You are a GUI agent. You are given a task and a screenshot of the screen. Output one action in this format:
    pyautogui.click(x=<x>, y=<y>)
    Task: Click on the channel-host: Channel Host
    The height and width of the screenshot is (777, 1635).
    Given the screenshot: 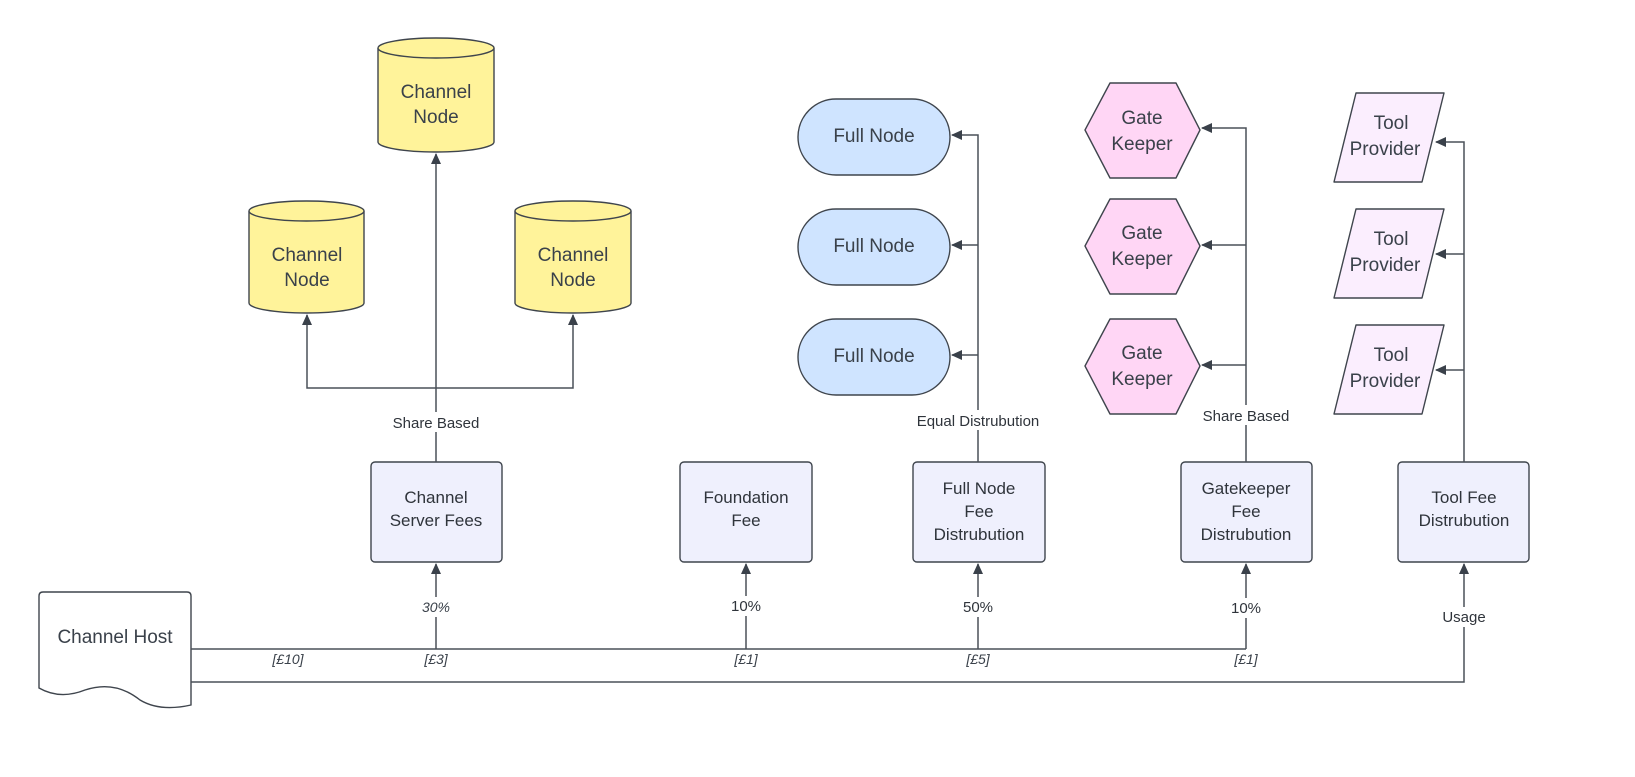 What is the action you would take?
    pyautogui.click(x=115, y=650)
    